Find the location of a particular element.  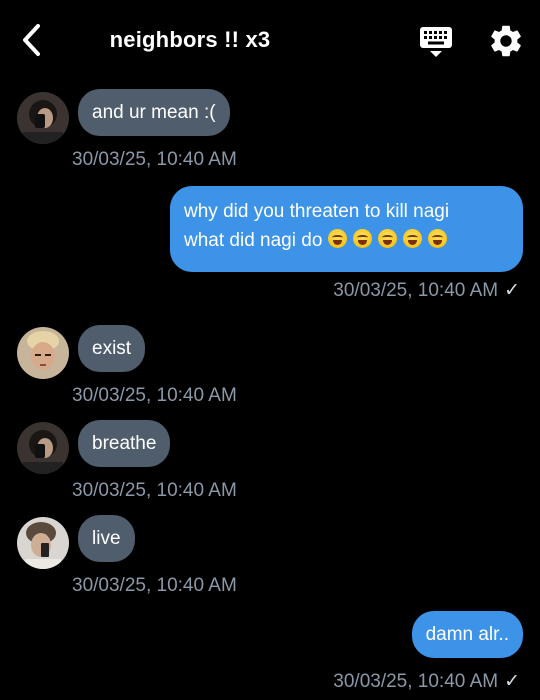

message-text: damn alr.. is located at coordinates (467, 634).